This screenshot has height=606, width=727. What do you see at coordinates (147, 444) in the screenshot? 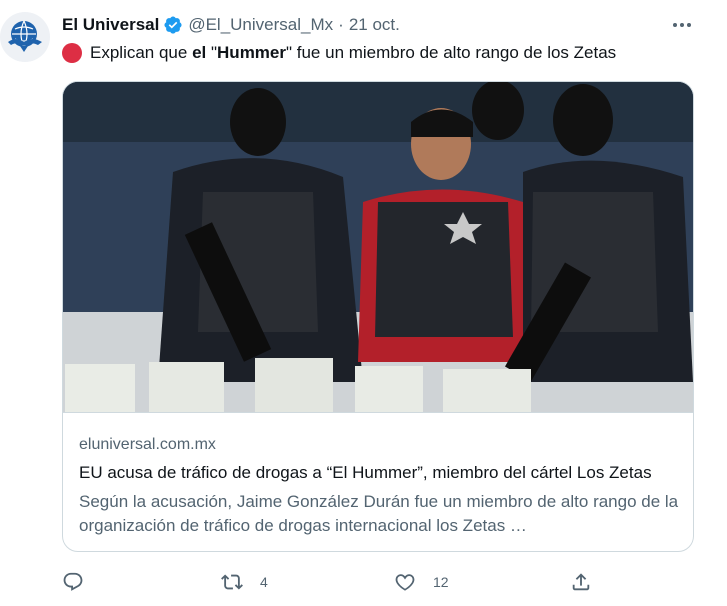
I see `card-domain: eluniversal.com.mx` at bounding box center [147, 444].